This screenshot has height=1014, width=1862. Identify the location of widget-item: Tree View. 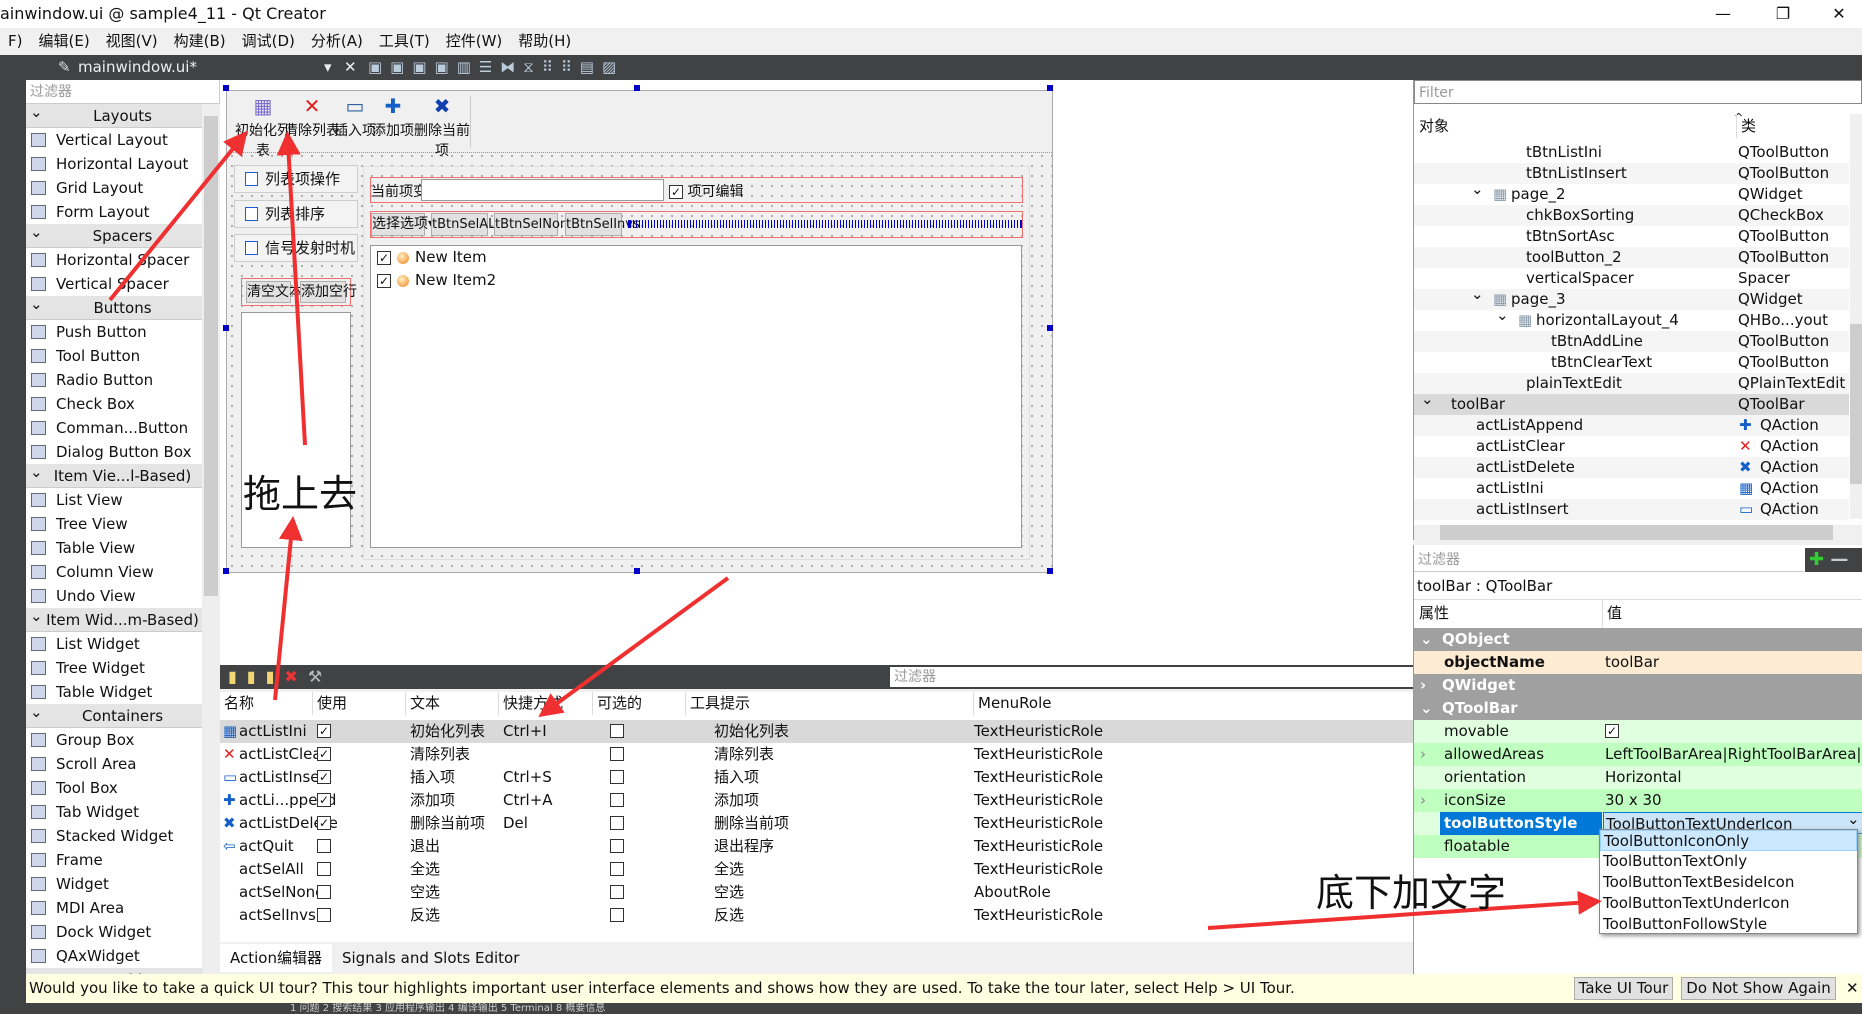
(122, 524).